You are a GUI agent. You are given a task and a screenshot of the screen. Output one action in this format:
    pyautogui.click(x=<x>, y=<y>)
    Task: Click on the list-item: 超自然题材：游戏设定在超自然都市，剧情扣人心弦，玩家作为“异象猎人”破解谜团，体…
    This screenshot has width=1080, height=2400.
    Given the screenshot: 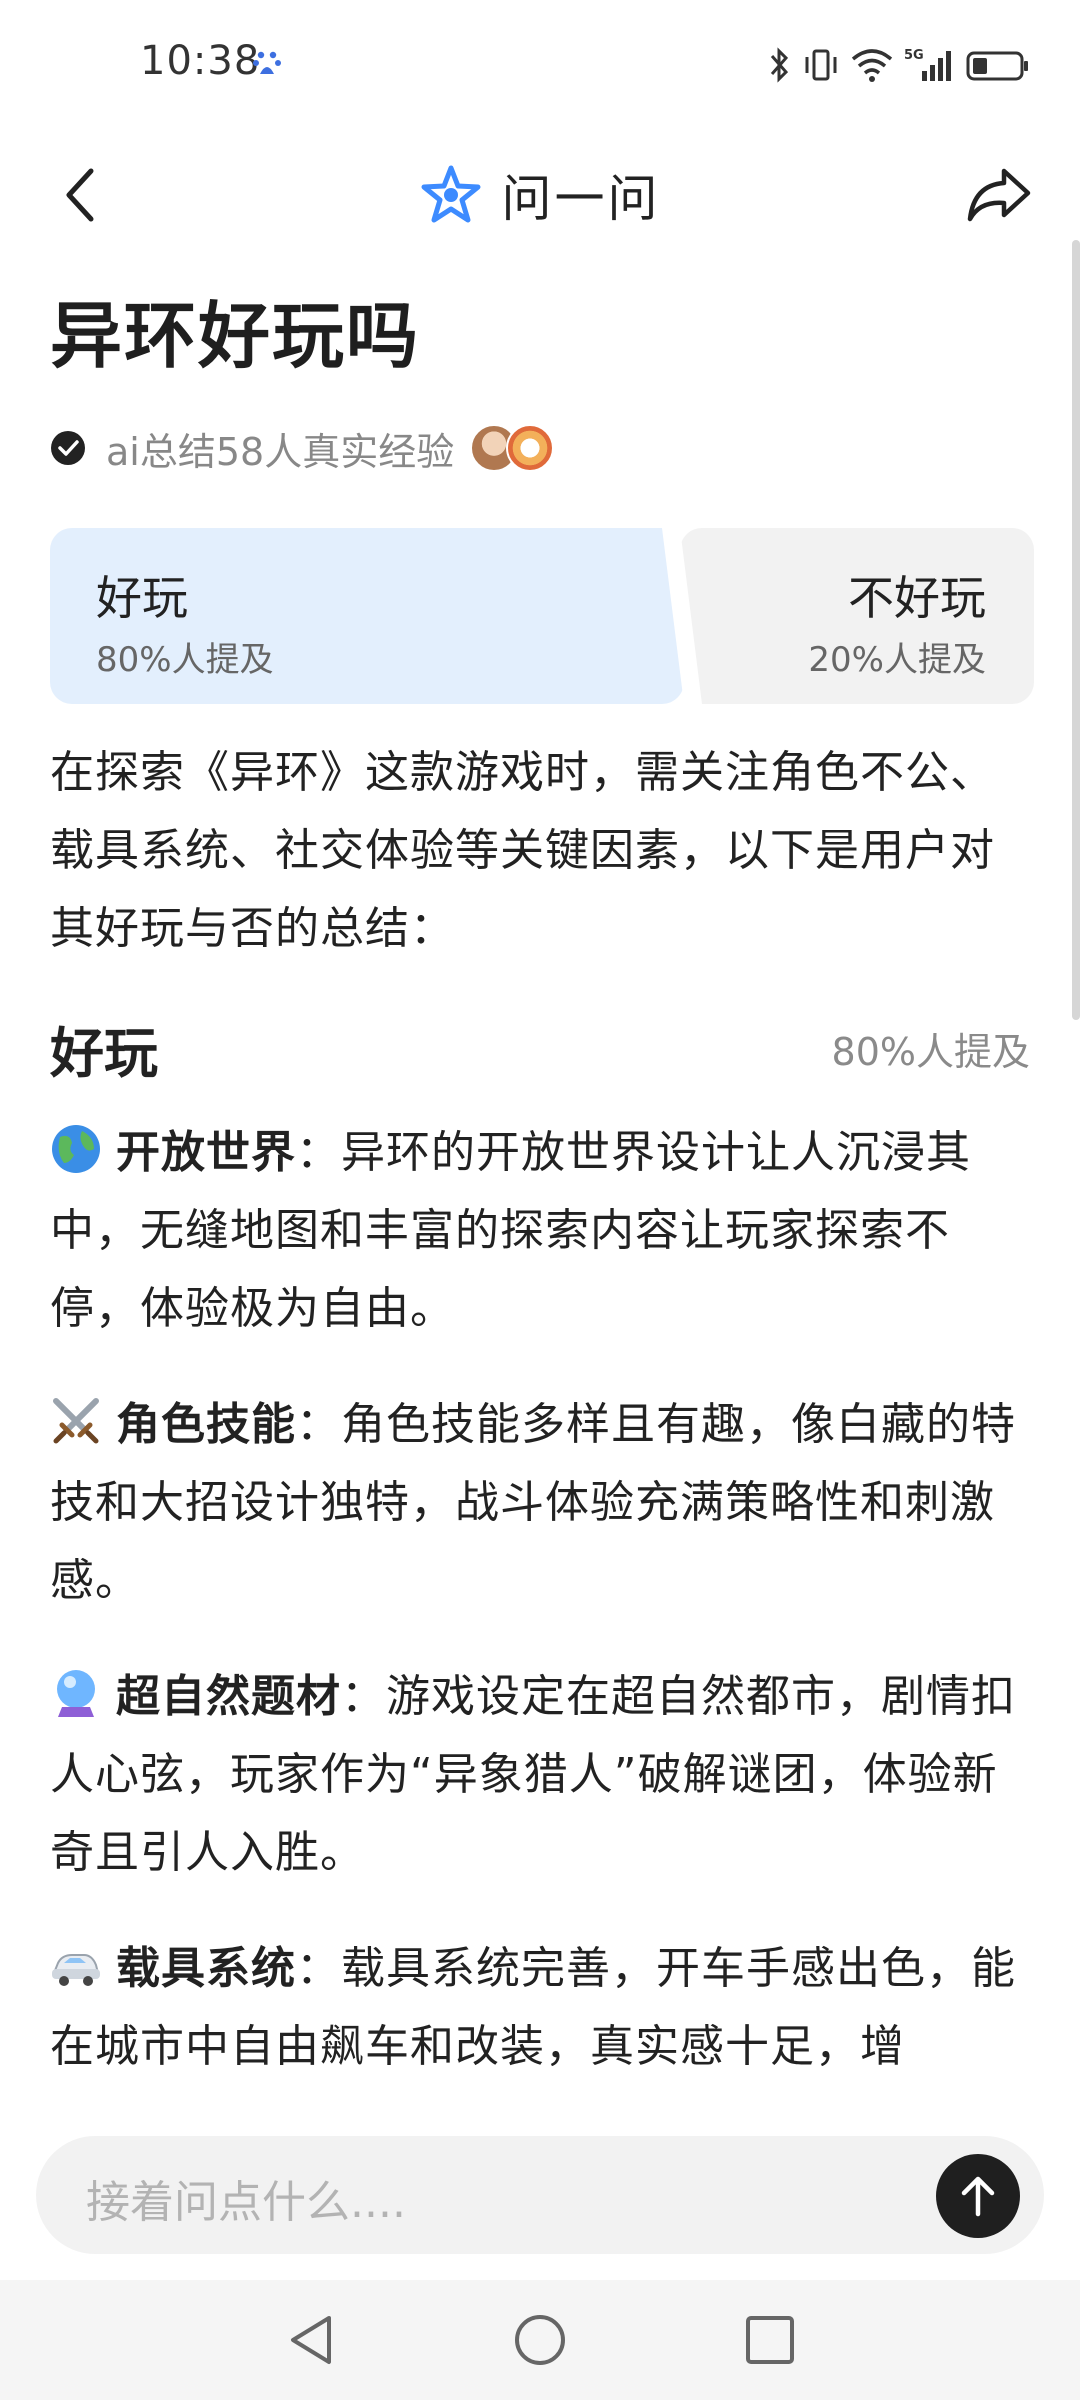 What is the action you would take?
    pyautogui.click(x=540, y=1775)
    